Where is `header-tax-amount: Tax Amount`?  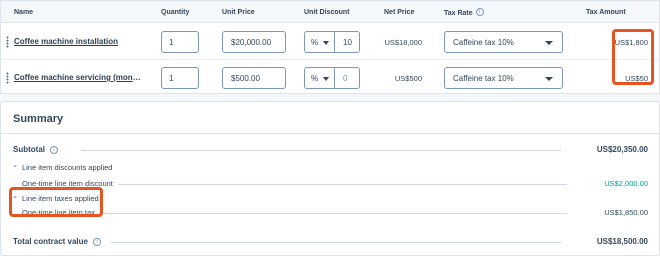 header-tax-amount: Tax Amount is located at coordinates (606, 12).